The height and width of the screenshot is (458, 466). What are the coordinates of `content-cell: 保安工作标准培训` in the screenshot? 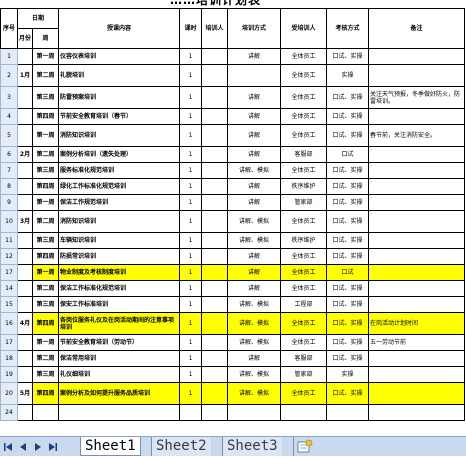 It's located at (119, 304).